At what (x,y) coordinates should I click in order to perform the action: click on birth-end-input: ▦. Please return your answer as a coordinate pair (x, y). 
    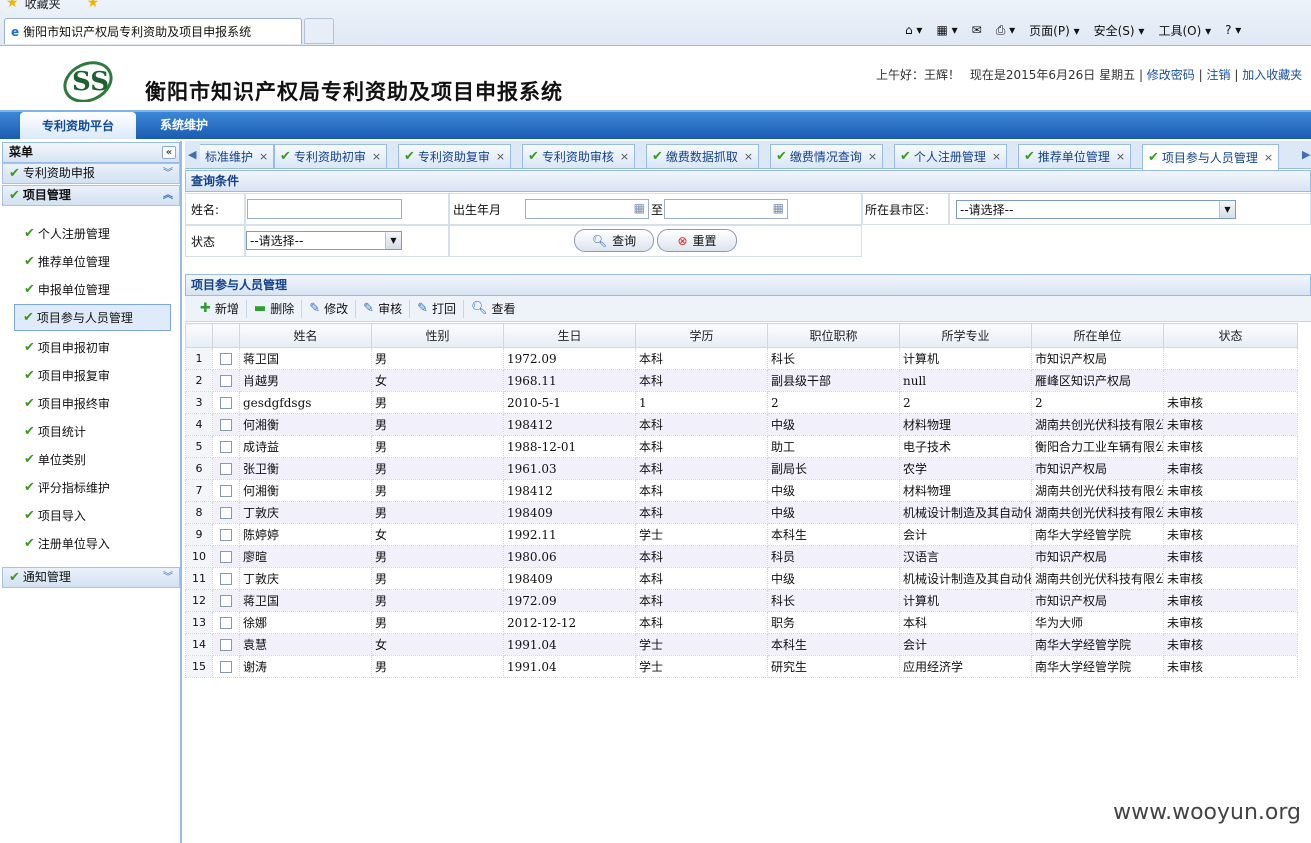
    Looking at the image, I should click on (726, 209).